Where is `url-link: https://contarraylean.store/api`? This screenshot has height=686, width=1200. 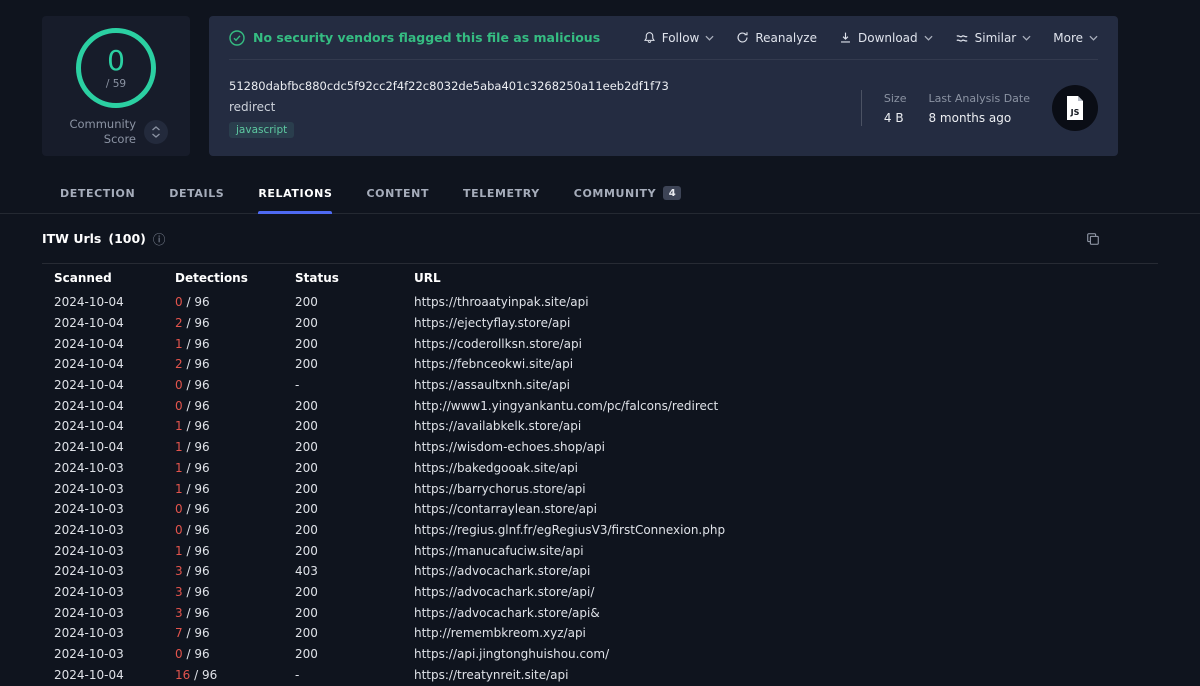 url-link: https://contarraylean.store/api is located at coordinates (505, 509).